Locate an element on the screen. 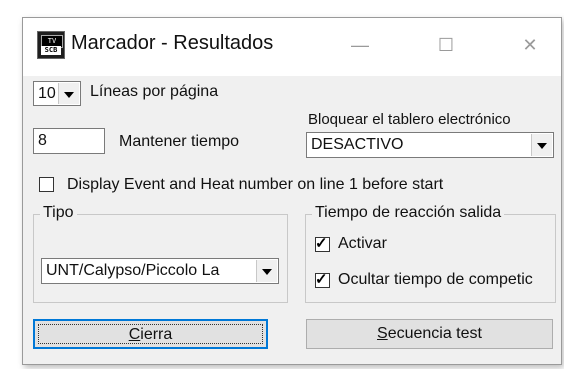  lock-board-label: Bloquear el tablero electrónico is located at coordinates (409, 119).